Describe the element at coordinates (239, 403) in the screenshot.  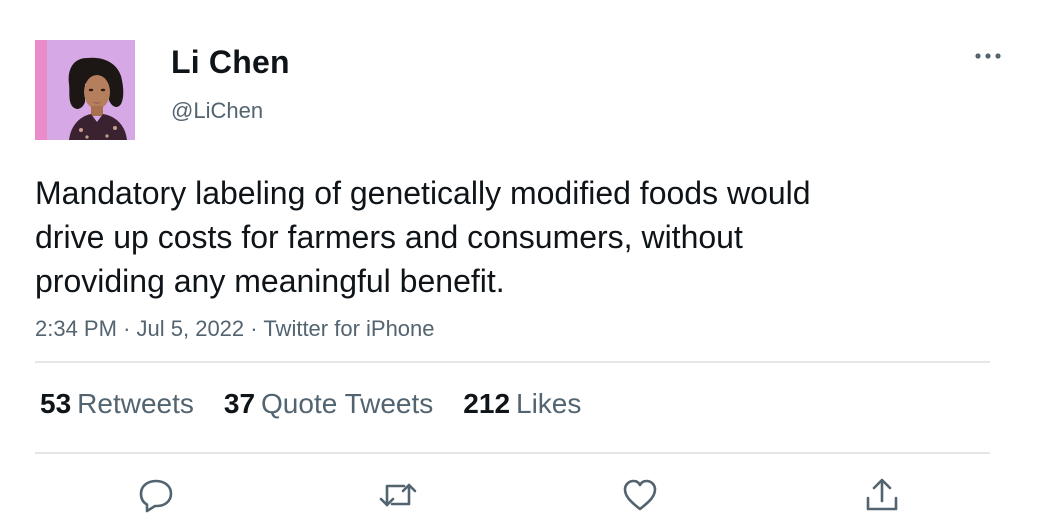
I see `quote-tweets-count: 37` at that location.